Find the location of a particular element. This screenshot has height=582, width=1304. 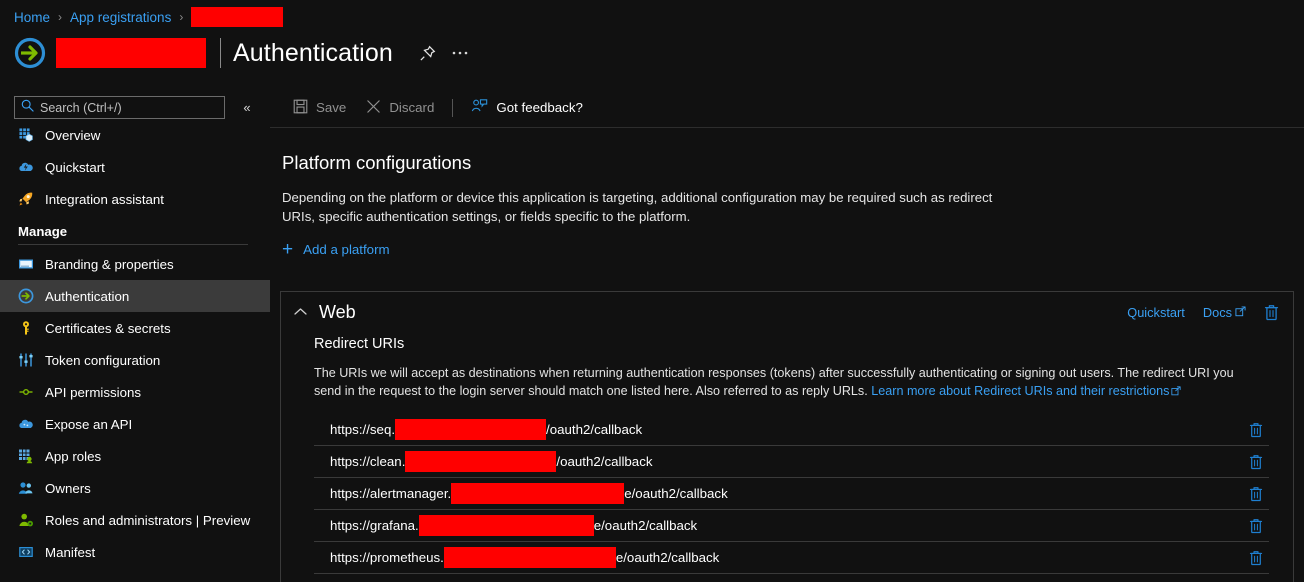

save-label: Save is located at coordinates (331, 107).